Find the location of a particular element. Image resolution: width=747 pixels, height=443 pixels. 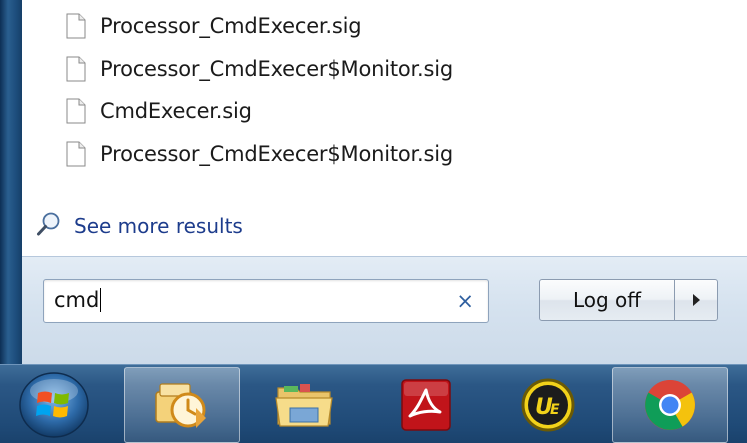

log-off-label: Log off is located at coordinates (607, 300).